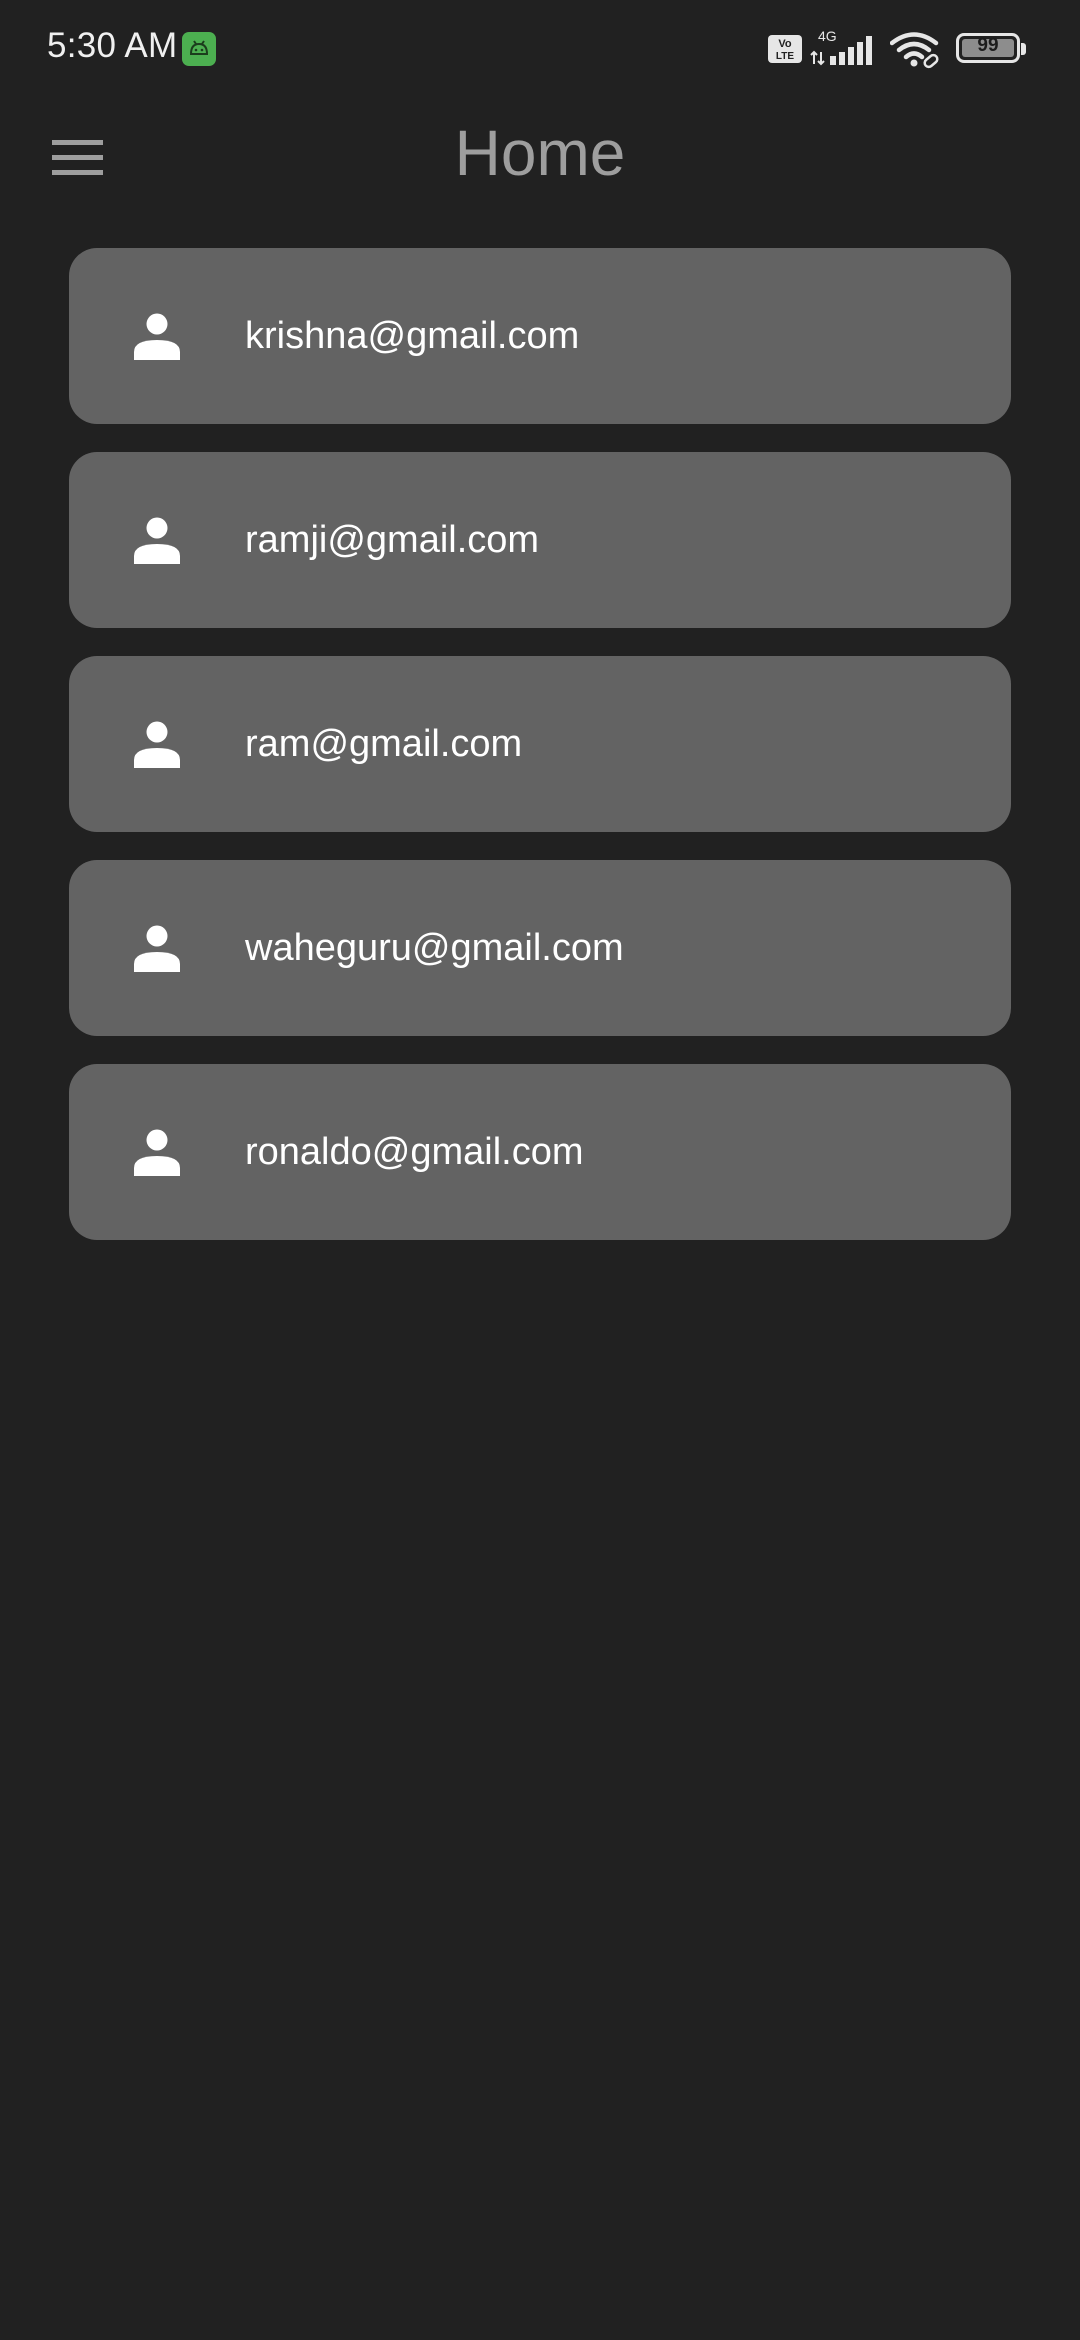 The image size is (1080, 2340). I want to click on user-card: waheguru@gmail.com, so click(540, 948).